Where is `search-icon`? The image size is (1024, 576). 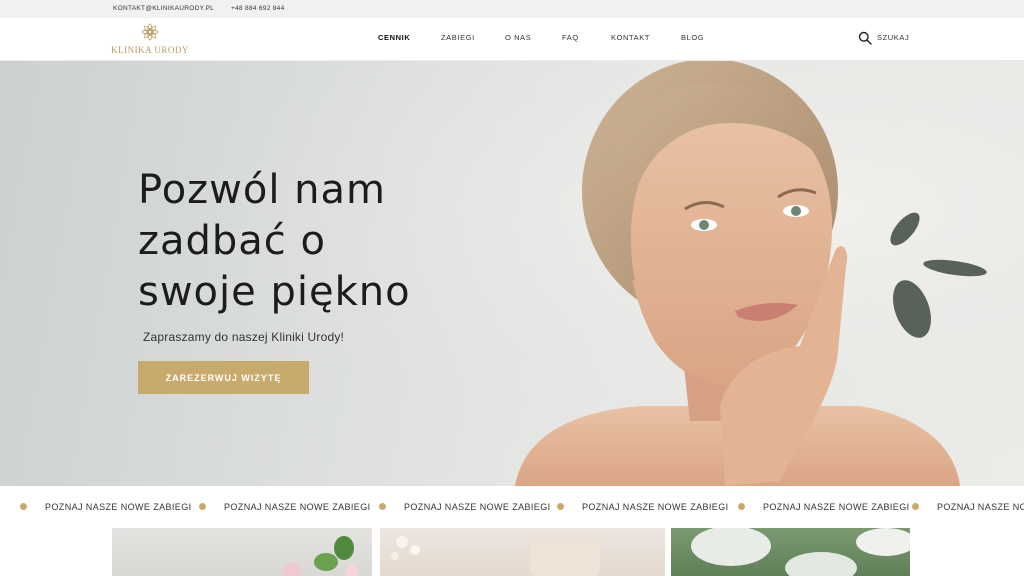
search-icon is located at coordinates (865, 38).